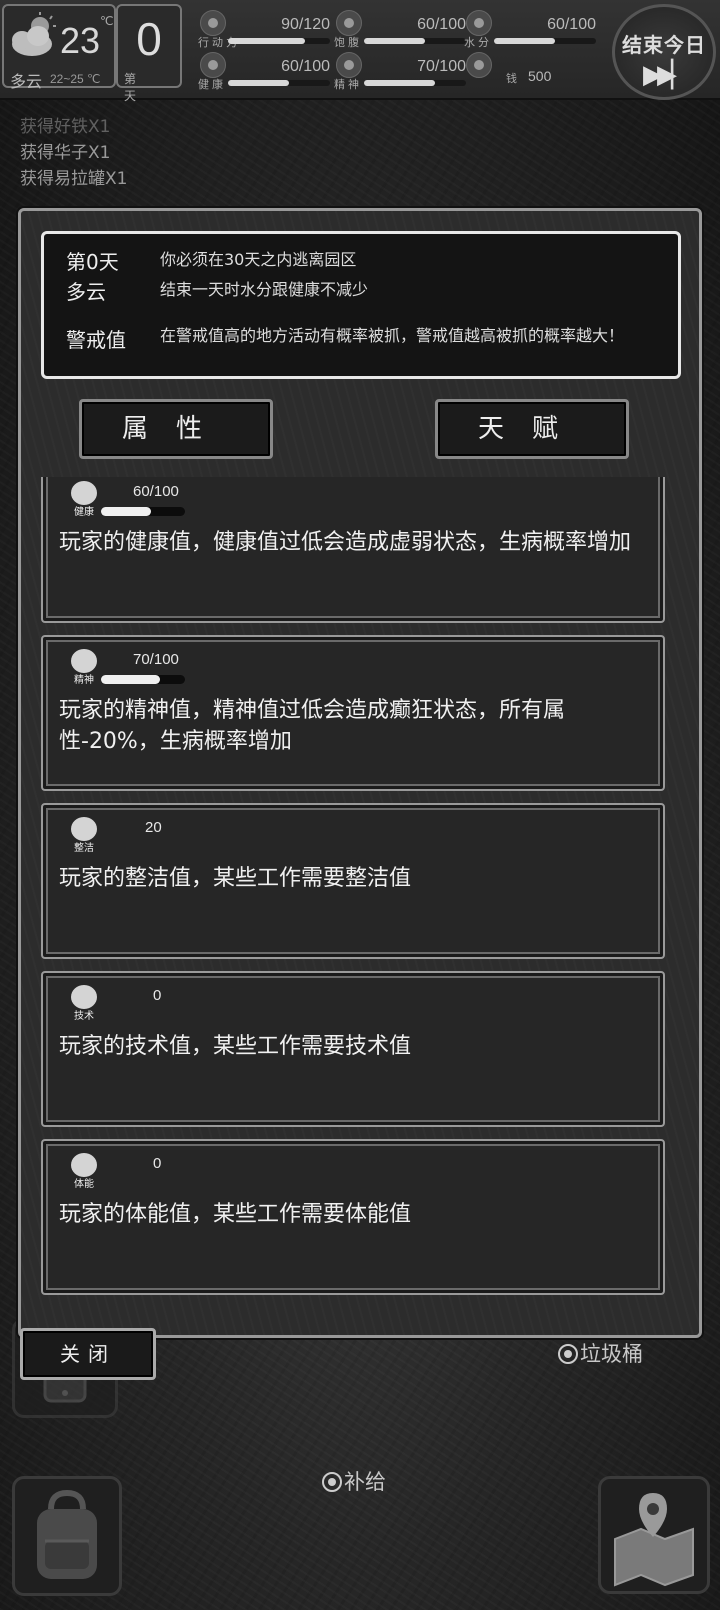 Image resolution: width=720 pixels, height=1610 pixels. I want to click on log-item: 获得华子X1, so click(65, 153).